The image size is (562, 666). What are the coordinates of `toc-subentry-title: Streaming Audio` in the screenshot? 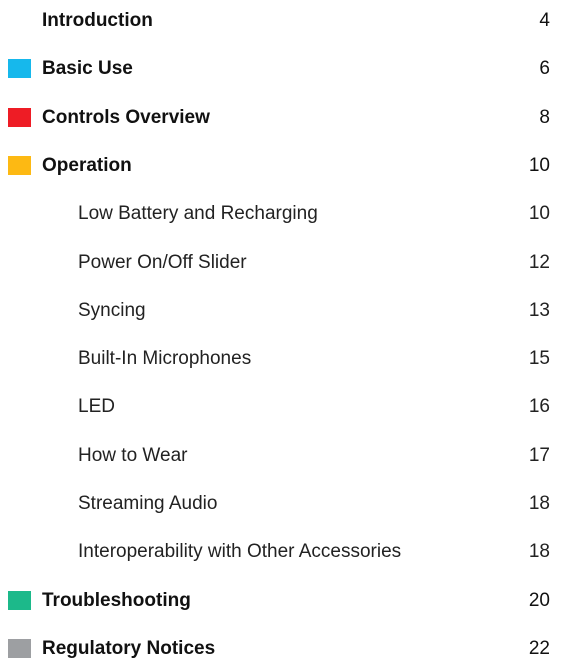 It's located at (148, 503).